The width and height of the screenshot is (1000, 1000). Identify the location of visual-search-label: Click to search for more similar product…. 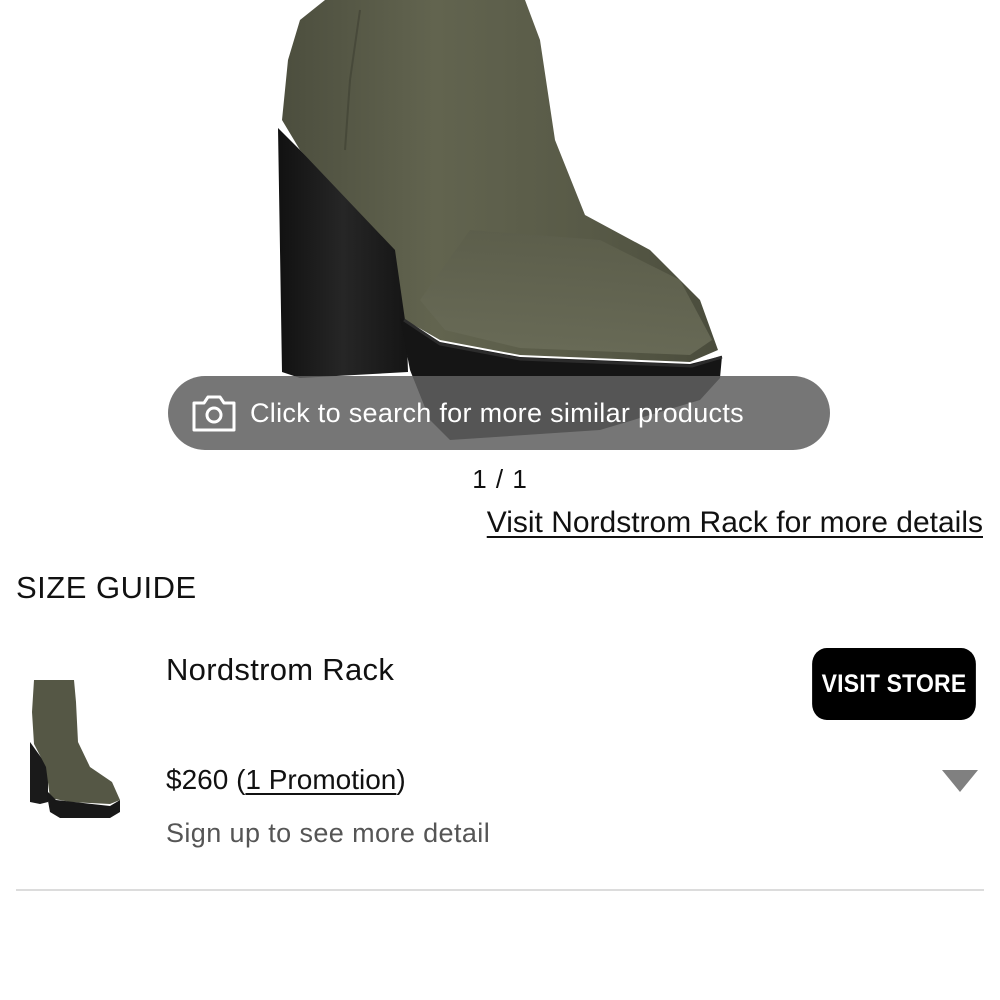
(497, 412).